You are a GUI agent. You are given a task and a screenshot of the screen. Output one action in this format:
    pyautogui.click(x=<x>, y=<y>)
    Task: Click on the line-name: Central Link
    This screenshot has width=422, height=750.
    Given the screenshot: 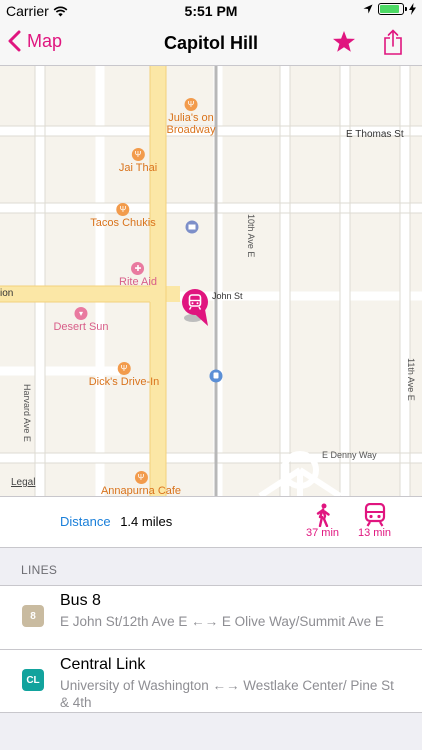 What is the action you would take?
    pyautogui.click(x=103, y=664)
    